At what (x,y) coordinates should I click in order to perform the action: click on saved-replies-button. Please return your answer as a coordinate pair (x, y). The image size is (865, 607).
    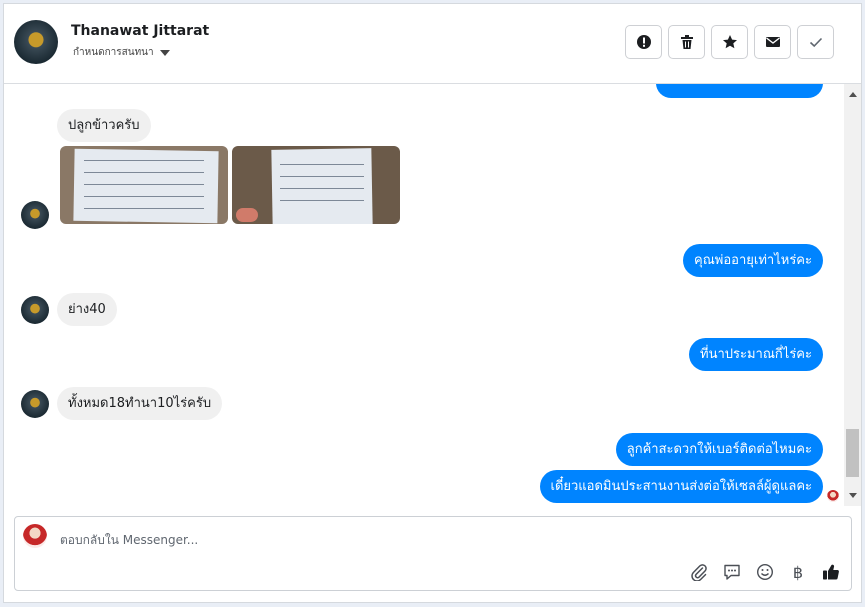
    Looking at the image, I should click on (732, 572).